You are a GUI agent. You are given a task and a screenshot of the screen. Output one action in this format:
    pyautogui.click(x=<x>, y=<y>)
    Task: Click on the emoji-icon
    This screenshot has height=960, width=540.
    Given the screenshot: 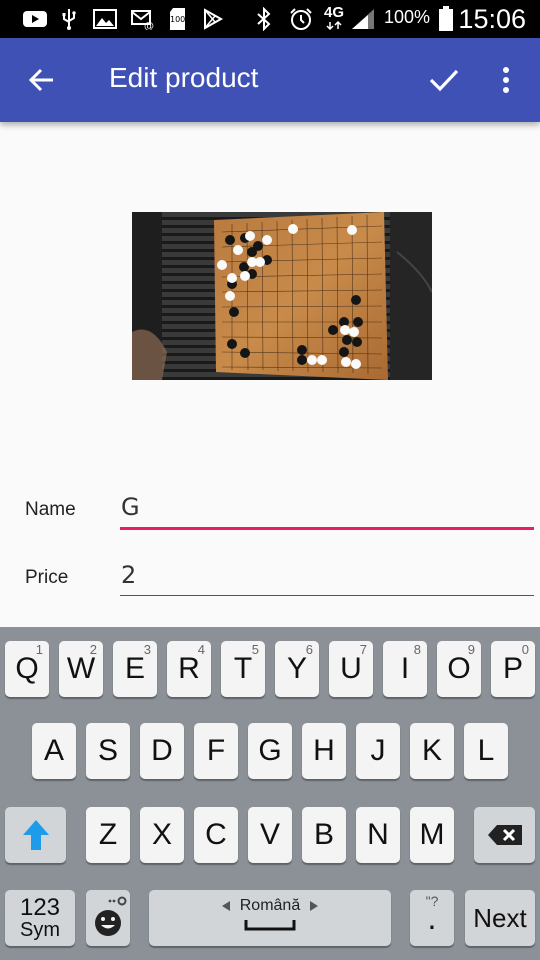 What is the action you would take?
    pyautogui.click(x=111, y=916)
    